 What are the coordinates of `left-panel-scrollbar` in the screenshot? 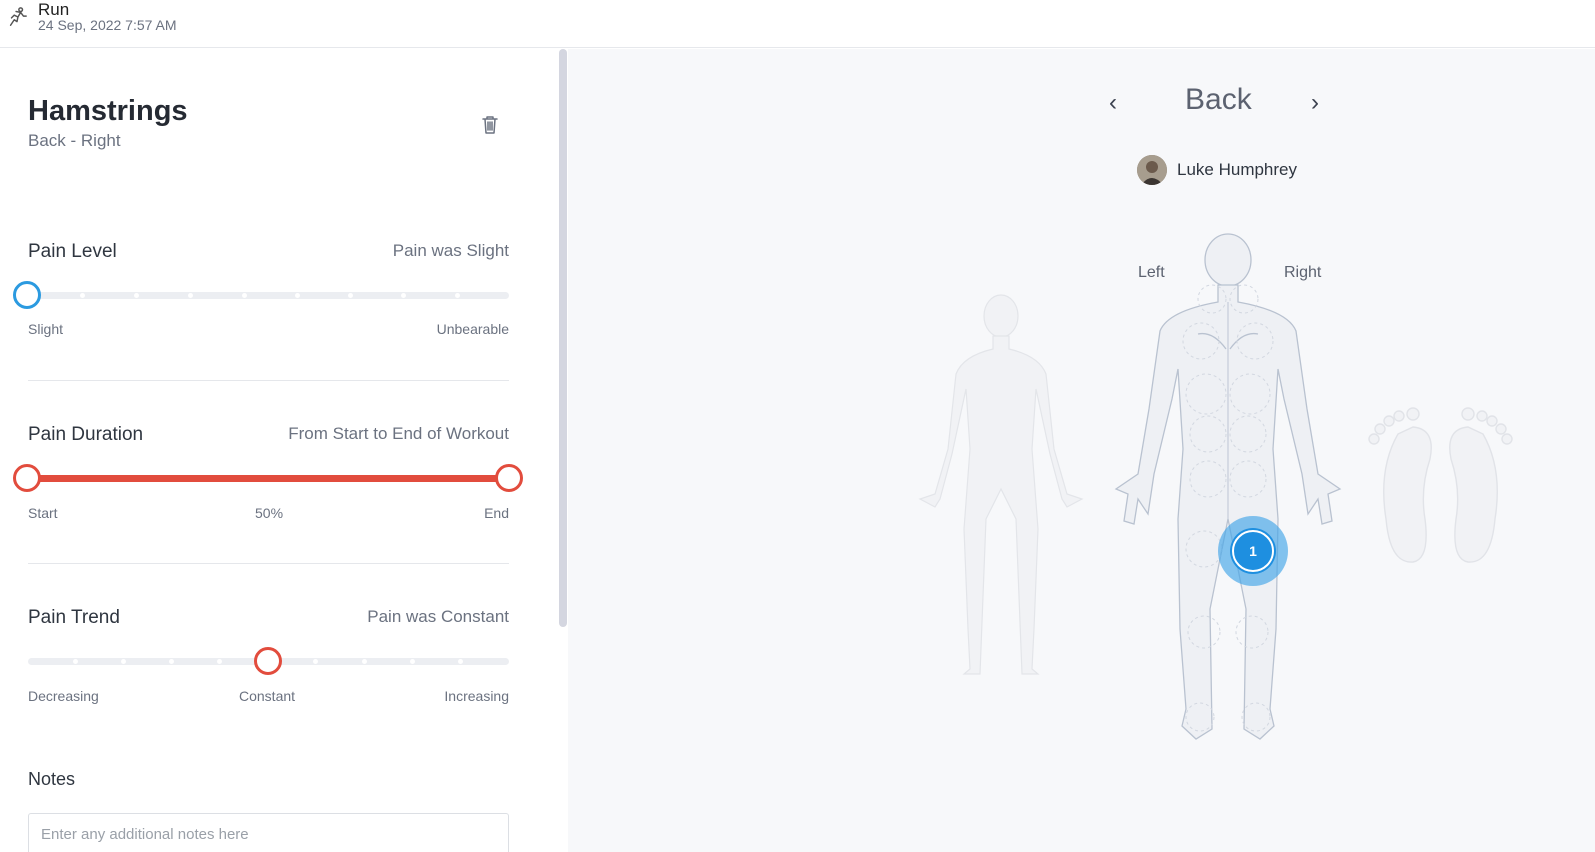 It's located at (563, 450).